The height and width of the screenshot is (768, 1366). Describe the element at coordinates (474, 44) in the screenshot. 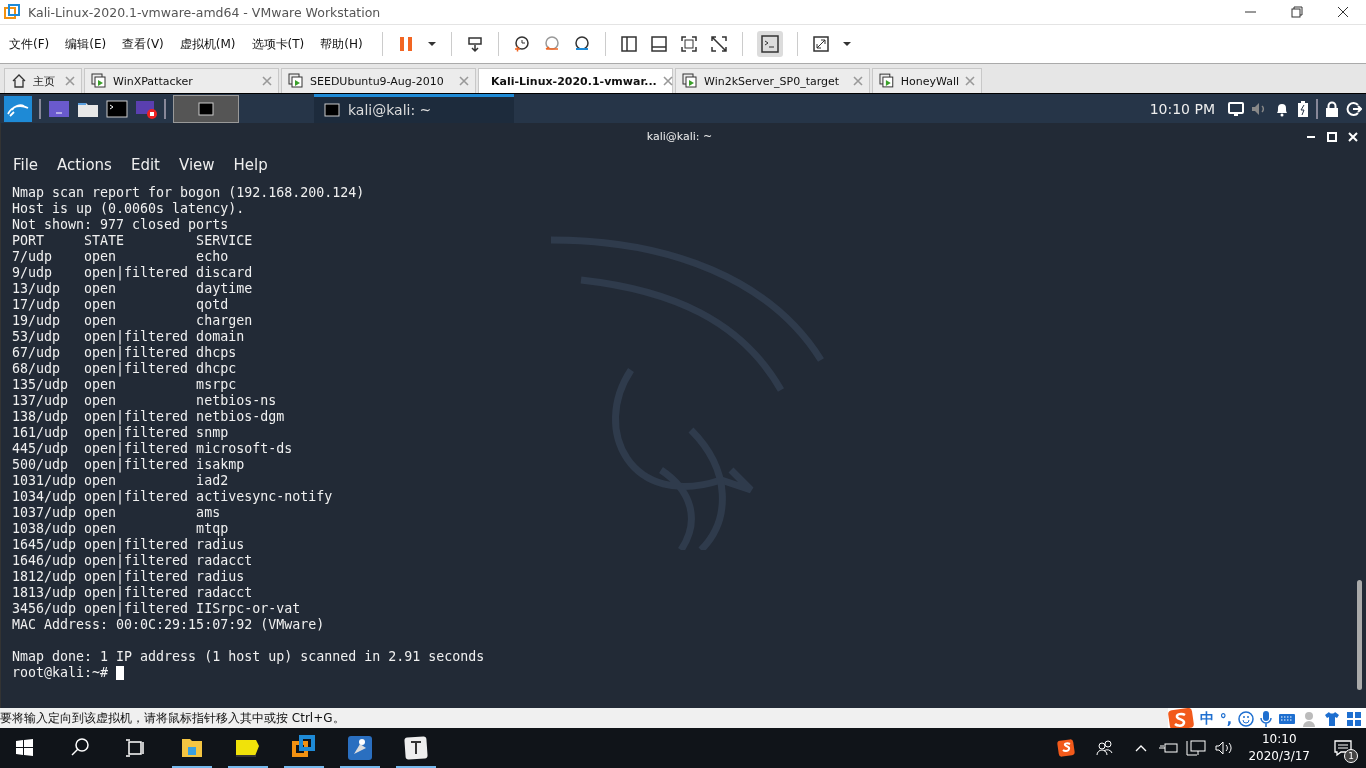

I see `send-keys-icon` at that location.